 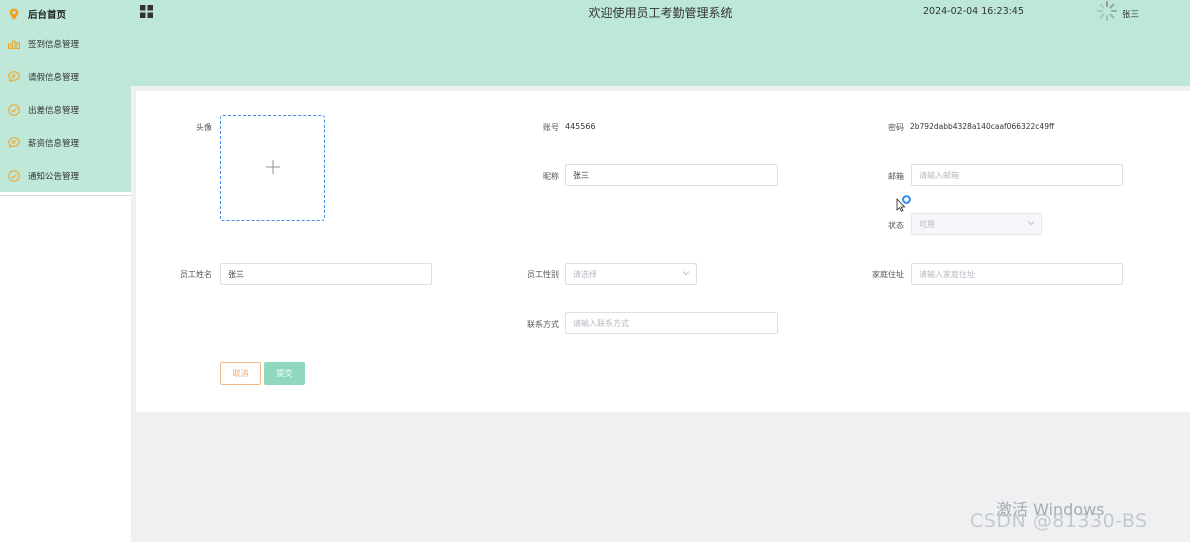 I want to click on gender-select, so click(x=631, y=274).